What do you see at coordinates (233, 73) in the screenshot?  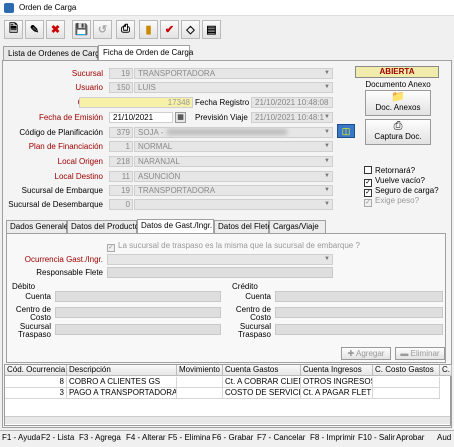 I see `sucursal-select: TRANSPORTADORA ▼` at bounding box center [233, 73].